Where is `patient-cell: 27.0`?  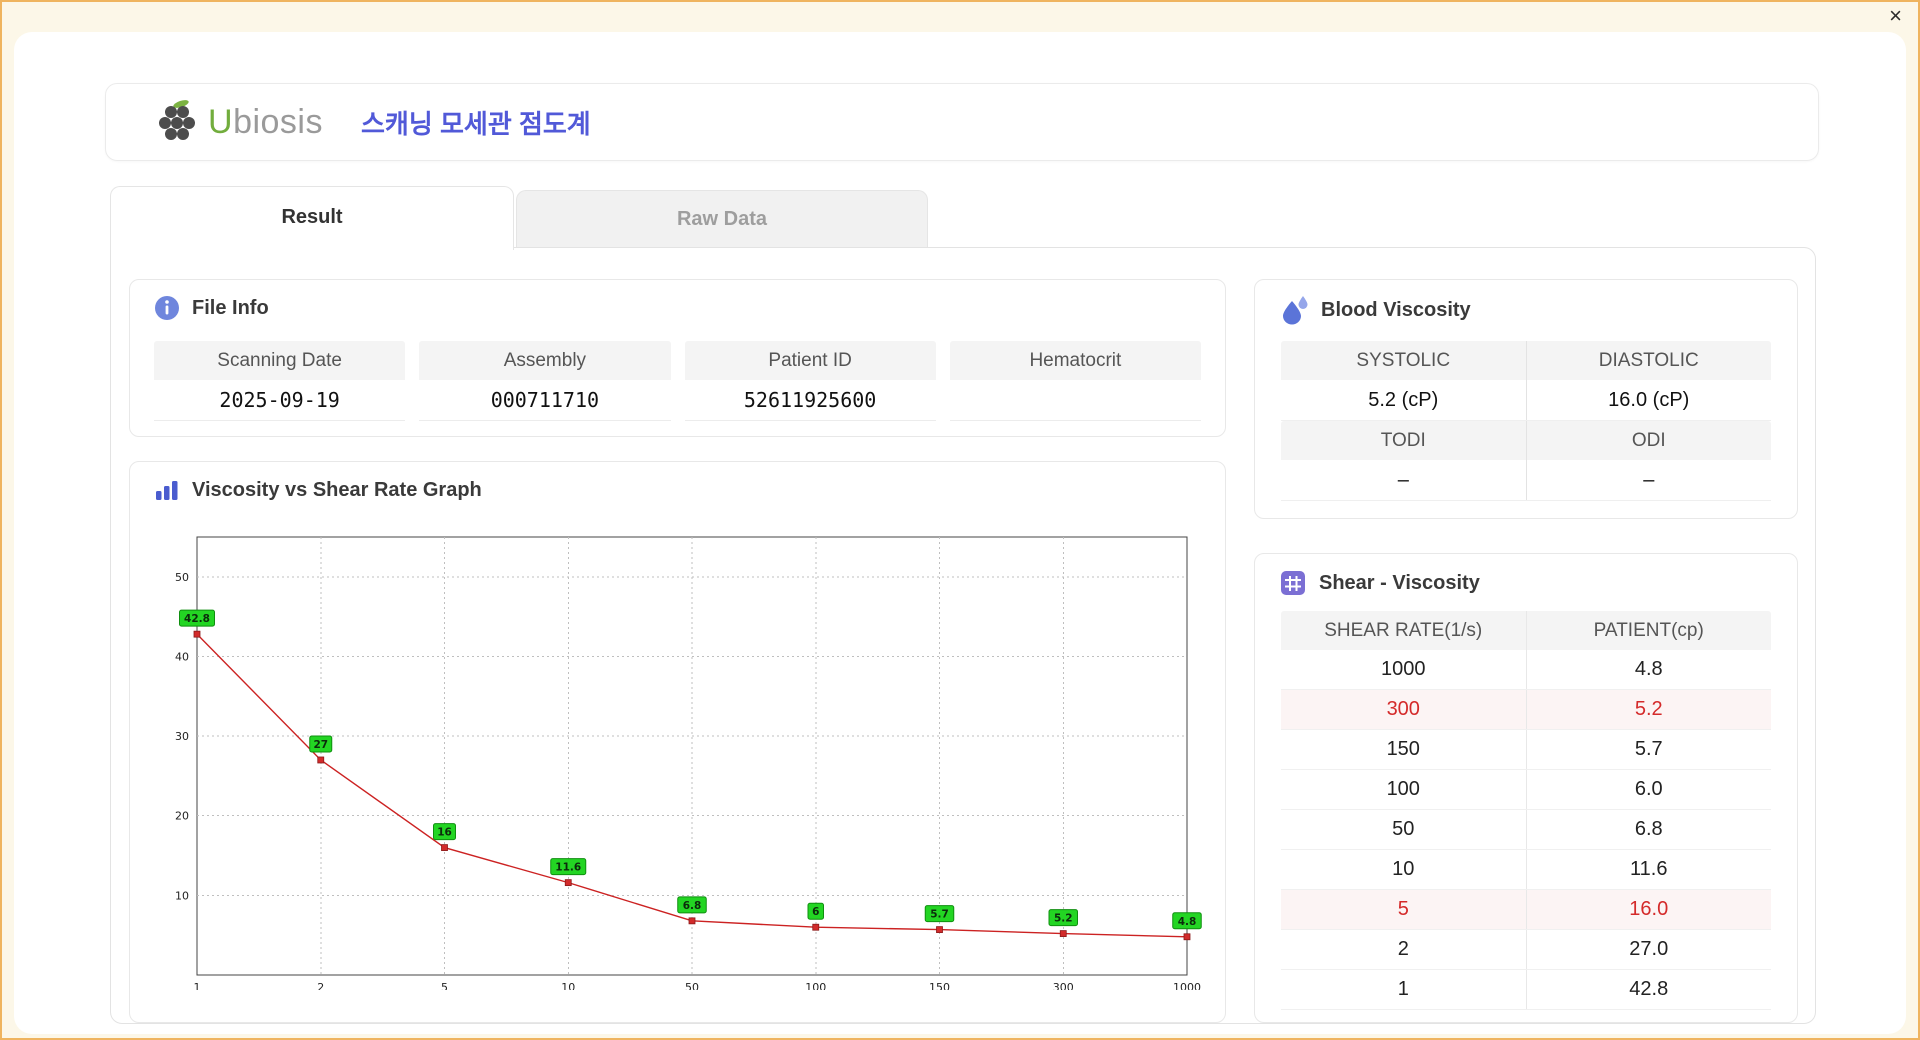 patient-cell: 27.0 is located at coordinates (1649, 949).